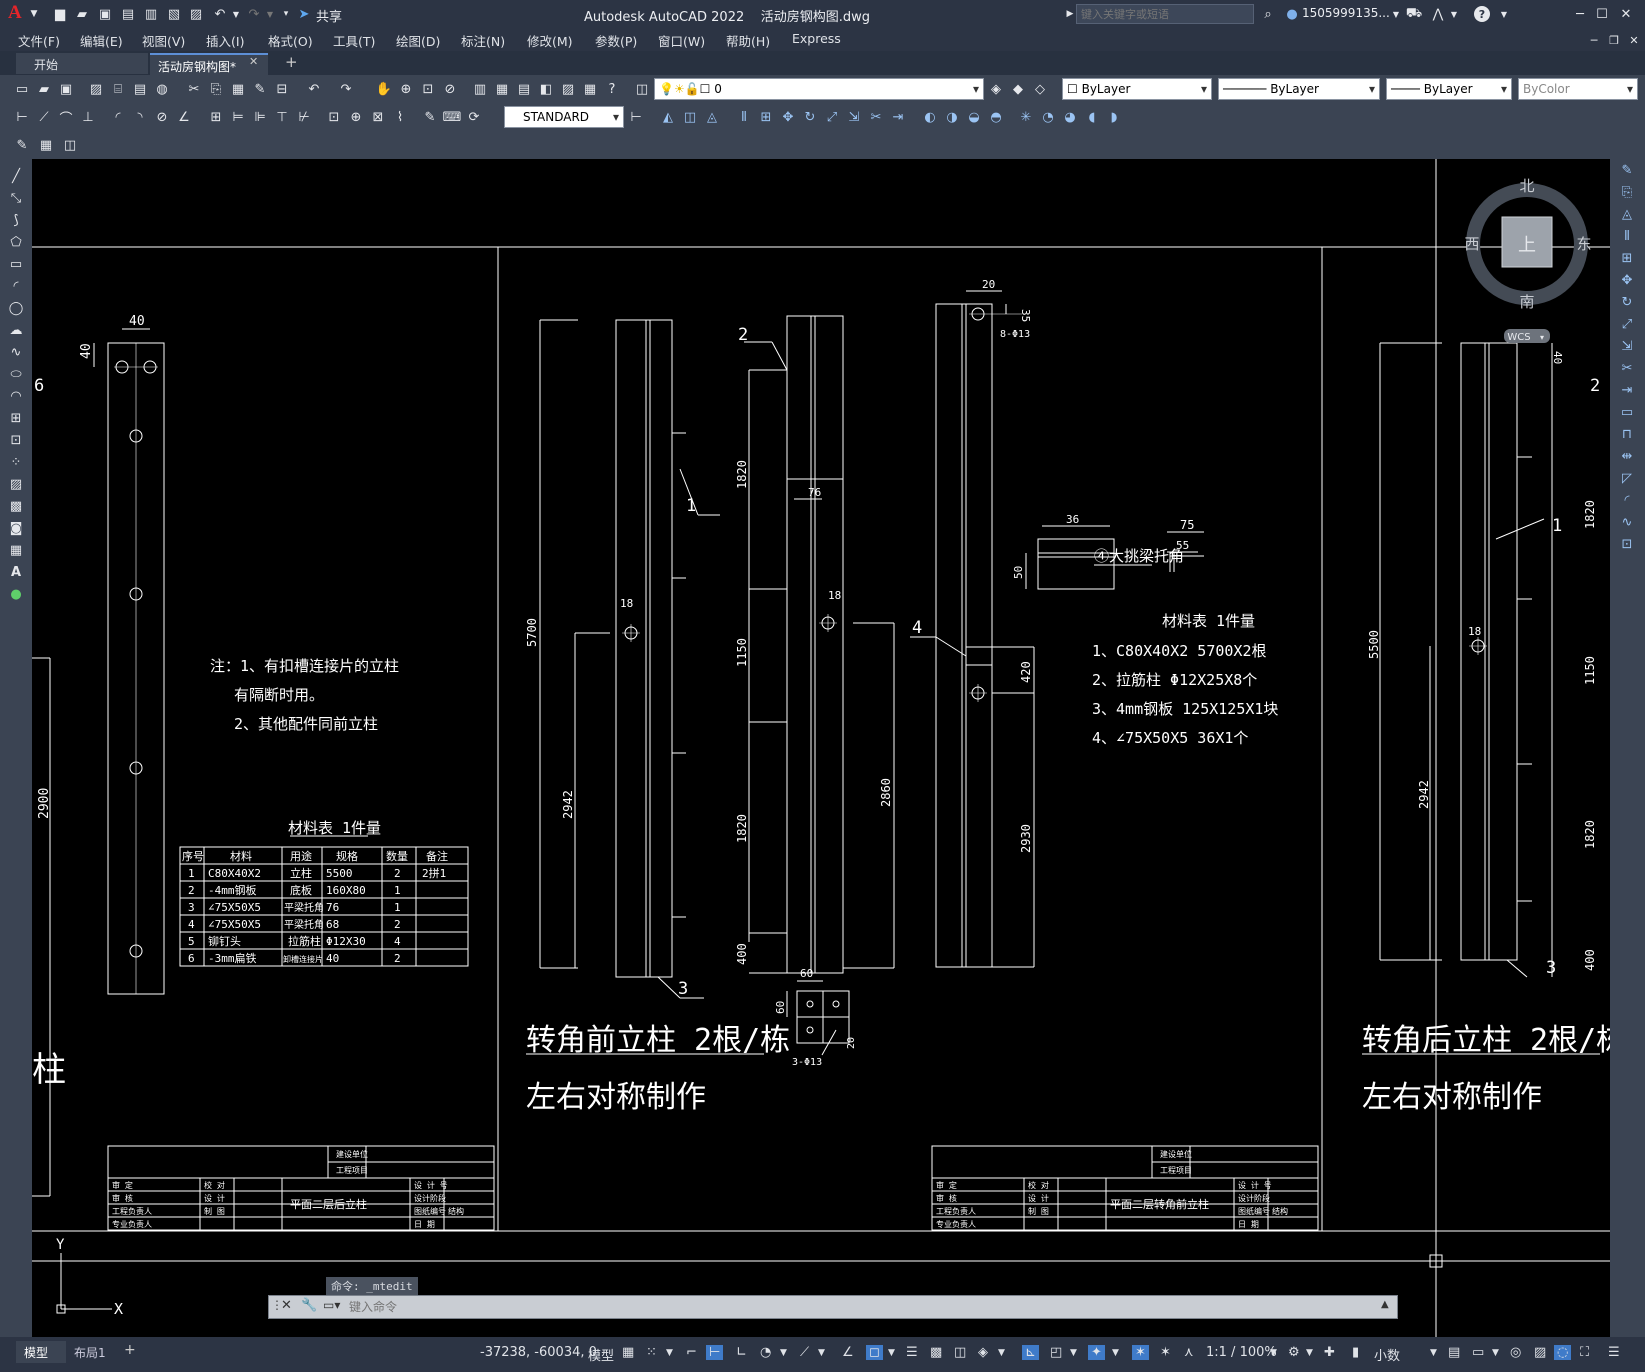 The height and width of the screenshot is (1372, 1645). What do you see at coordinates (329, 15) in the screenshot?
I see `share-label: 共享` at bounding box center [329, 15].